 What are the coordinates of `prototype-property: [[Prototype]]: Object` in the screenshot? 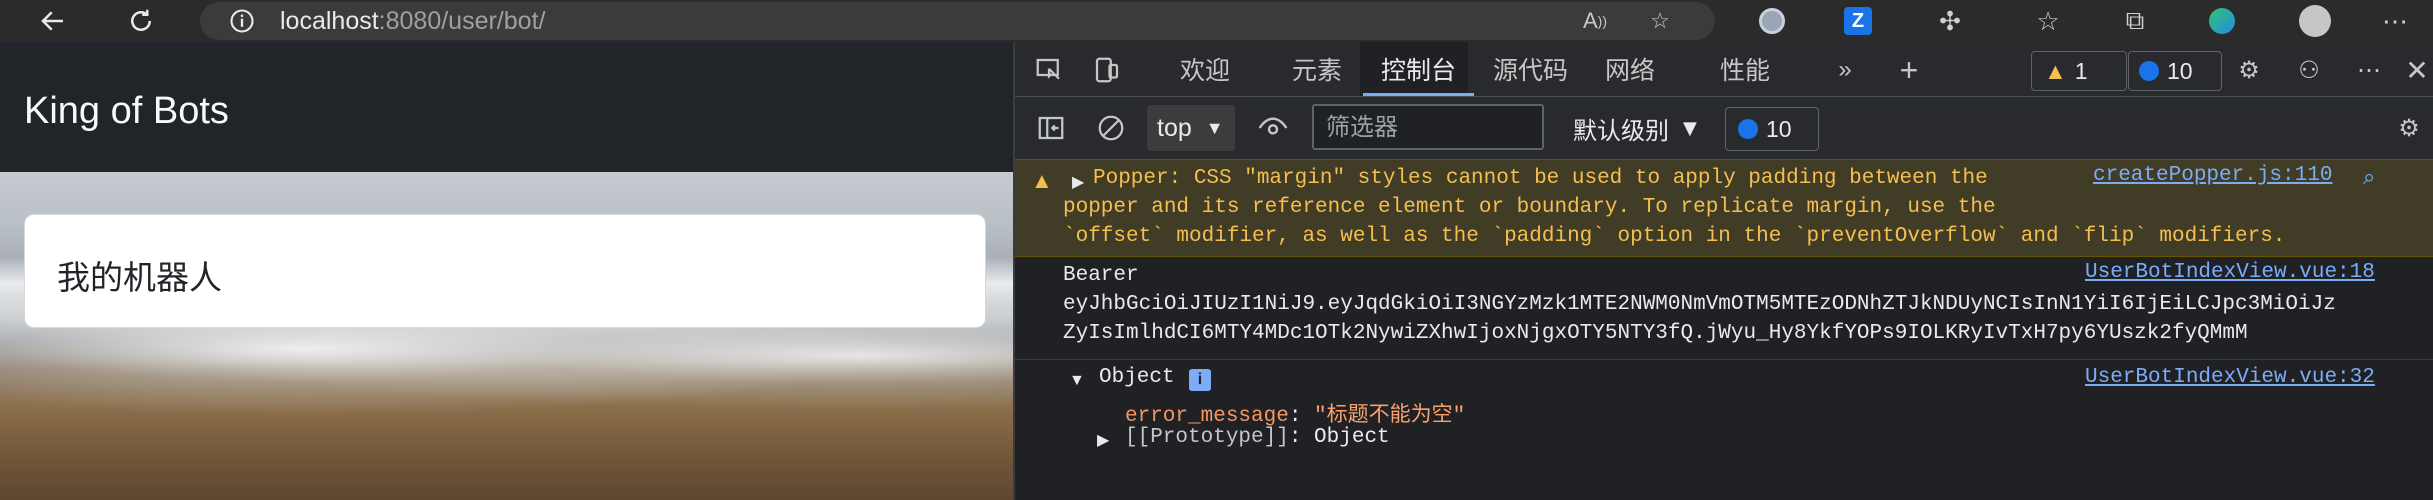 It's located at (1257, 437).